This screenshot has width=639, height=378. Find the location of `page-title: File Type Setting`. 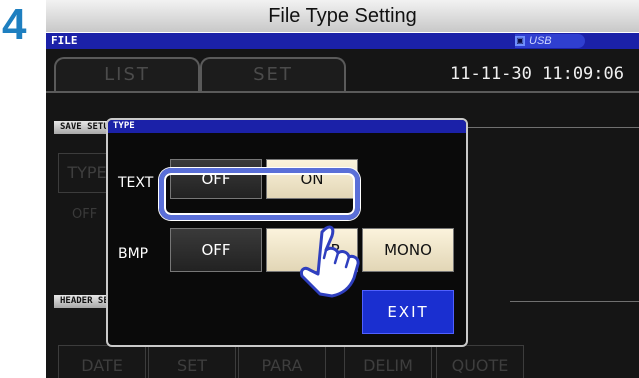

page-title: File Type Setting is located at coordinates (342, 16).